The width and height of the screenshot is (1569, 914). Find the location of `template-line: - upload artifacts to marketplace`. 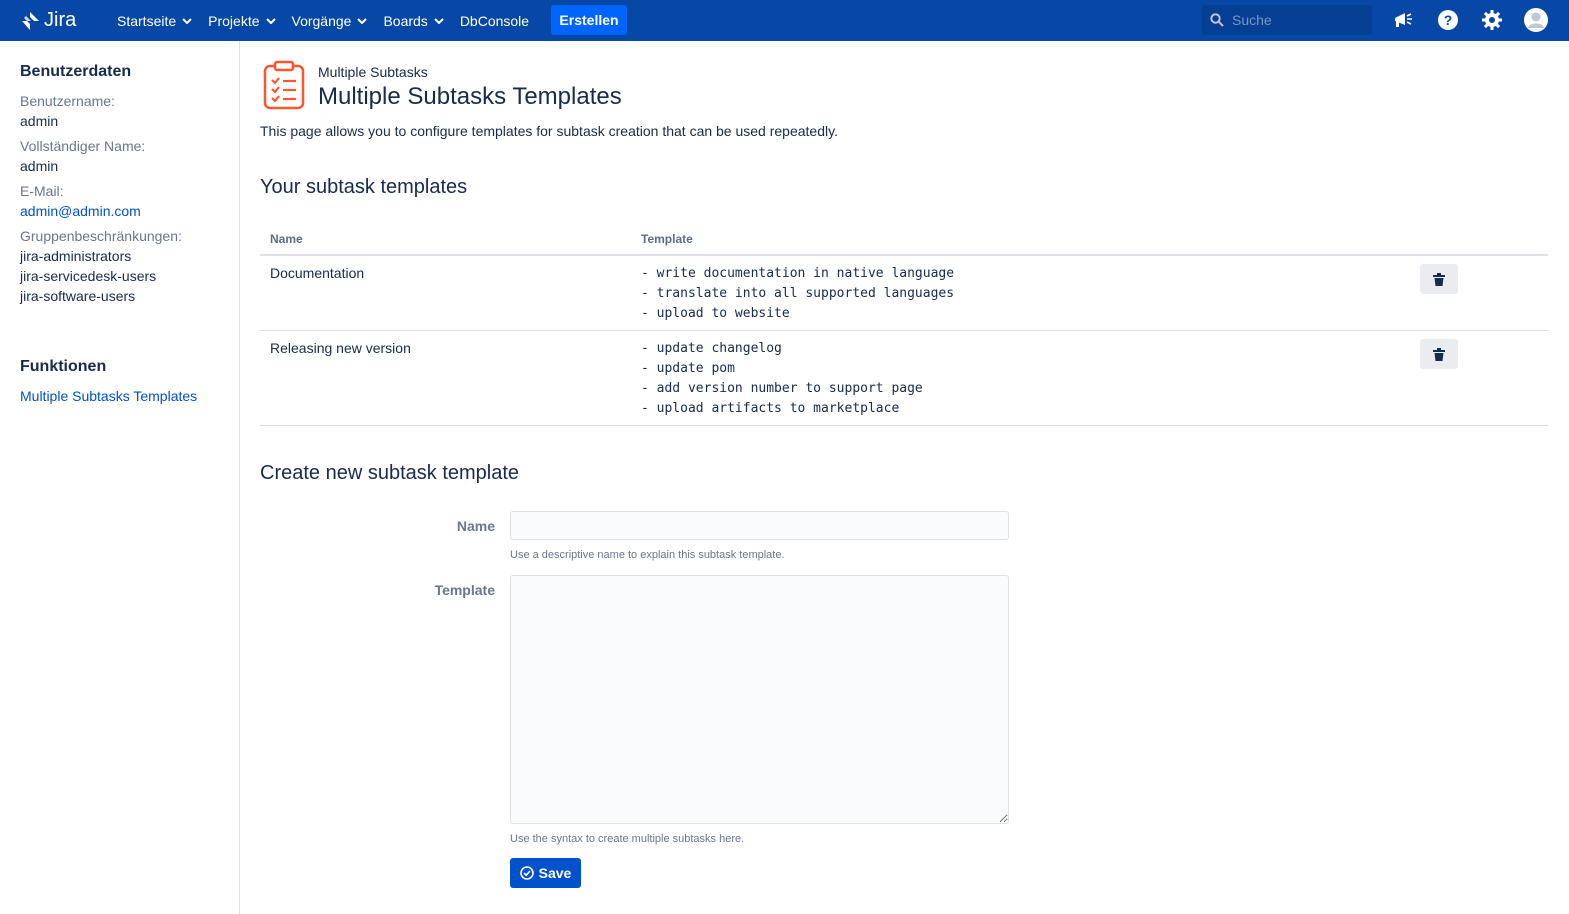

template-line: - upload artifacts to marketplace is located at coordinates (770, 408).